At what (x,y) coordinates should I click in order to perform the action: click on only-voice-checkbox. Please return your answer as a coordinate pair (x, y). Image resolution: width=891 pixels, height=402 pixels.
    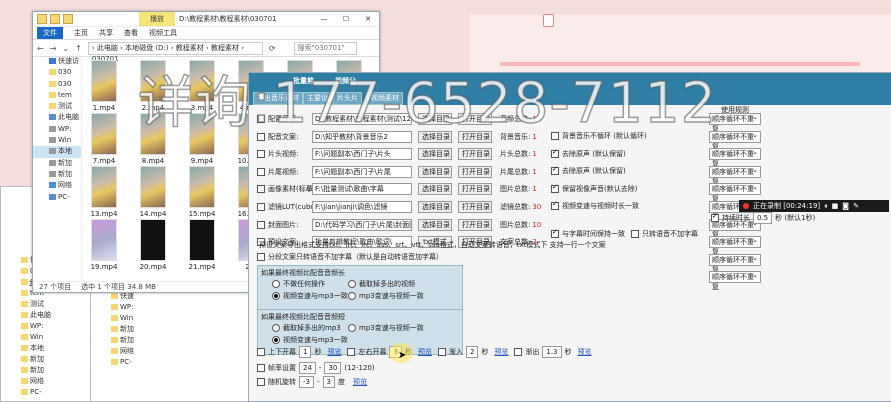
    Looking at the image, I should click on (635, 234).